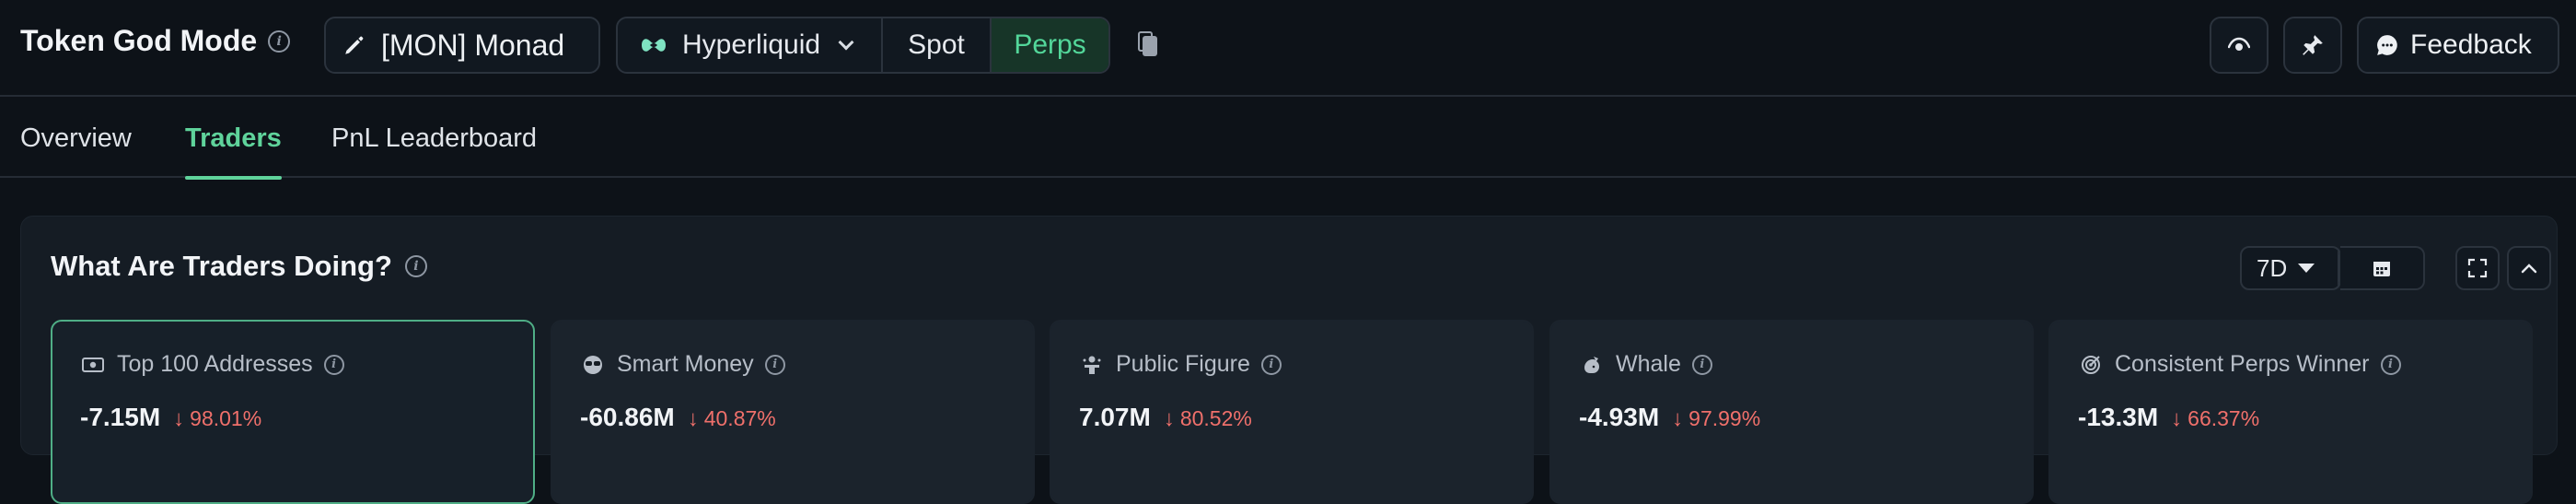  I want to click on card-value: -60.86M, so click(627, 417).